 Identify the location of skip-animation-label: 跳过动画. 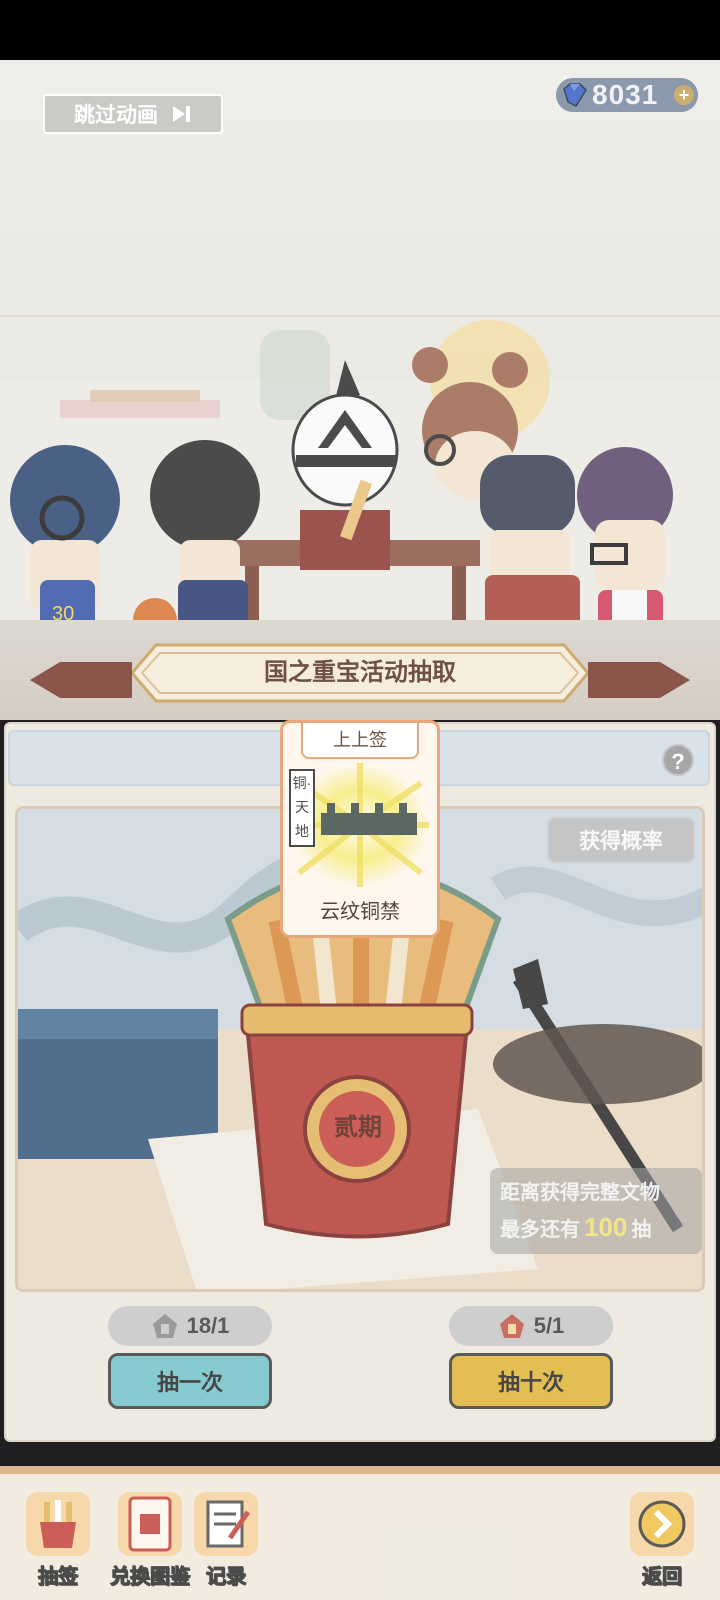
(116, 115).